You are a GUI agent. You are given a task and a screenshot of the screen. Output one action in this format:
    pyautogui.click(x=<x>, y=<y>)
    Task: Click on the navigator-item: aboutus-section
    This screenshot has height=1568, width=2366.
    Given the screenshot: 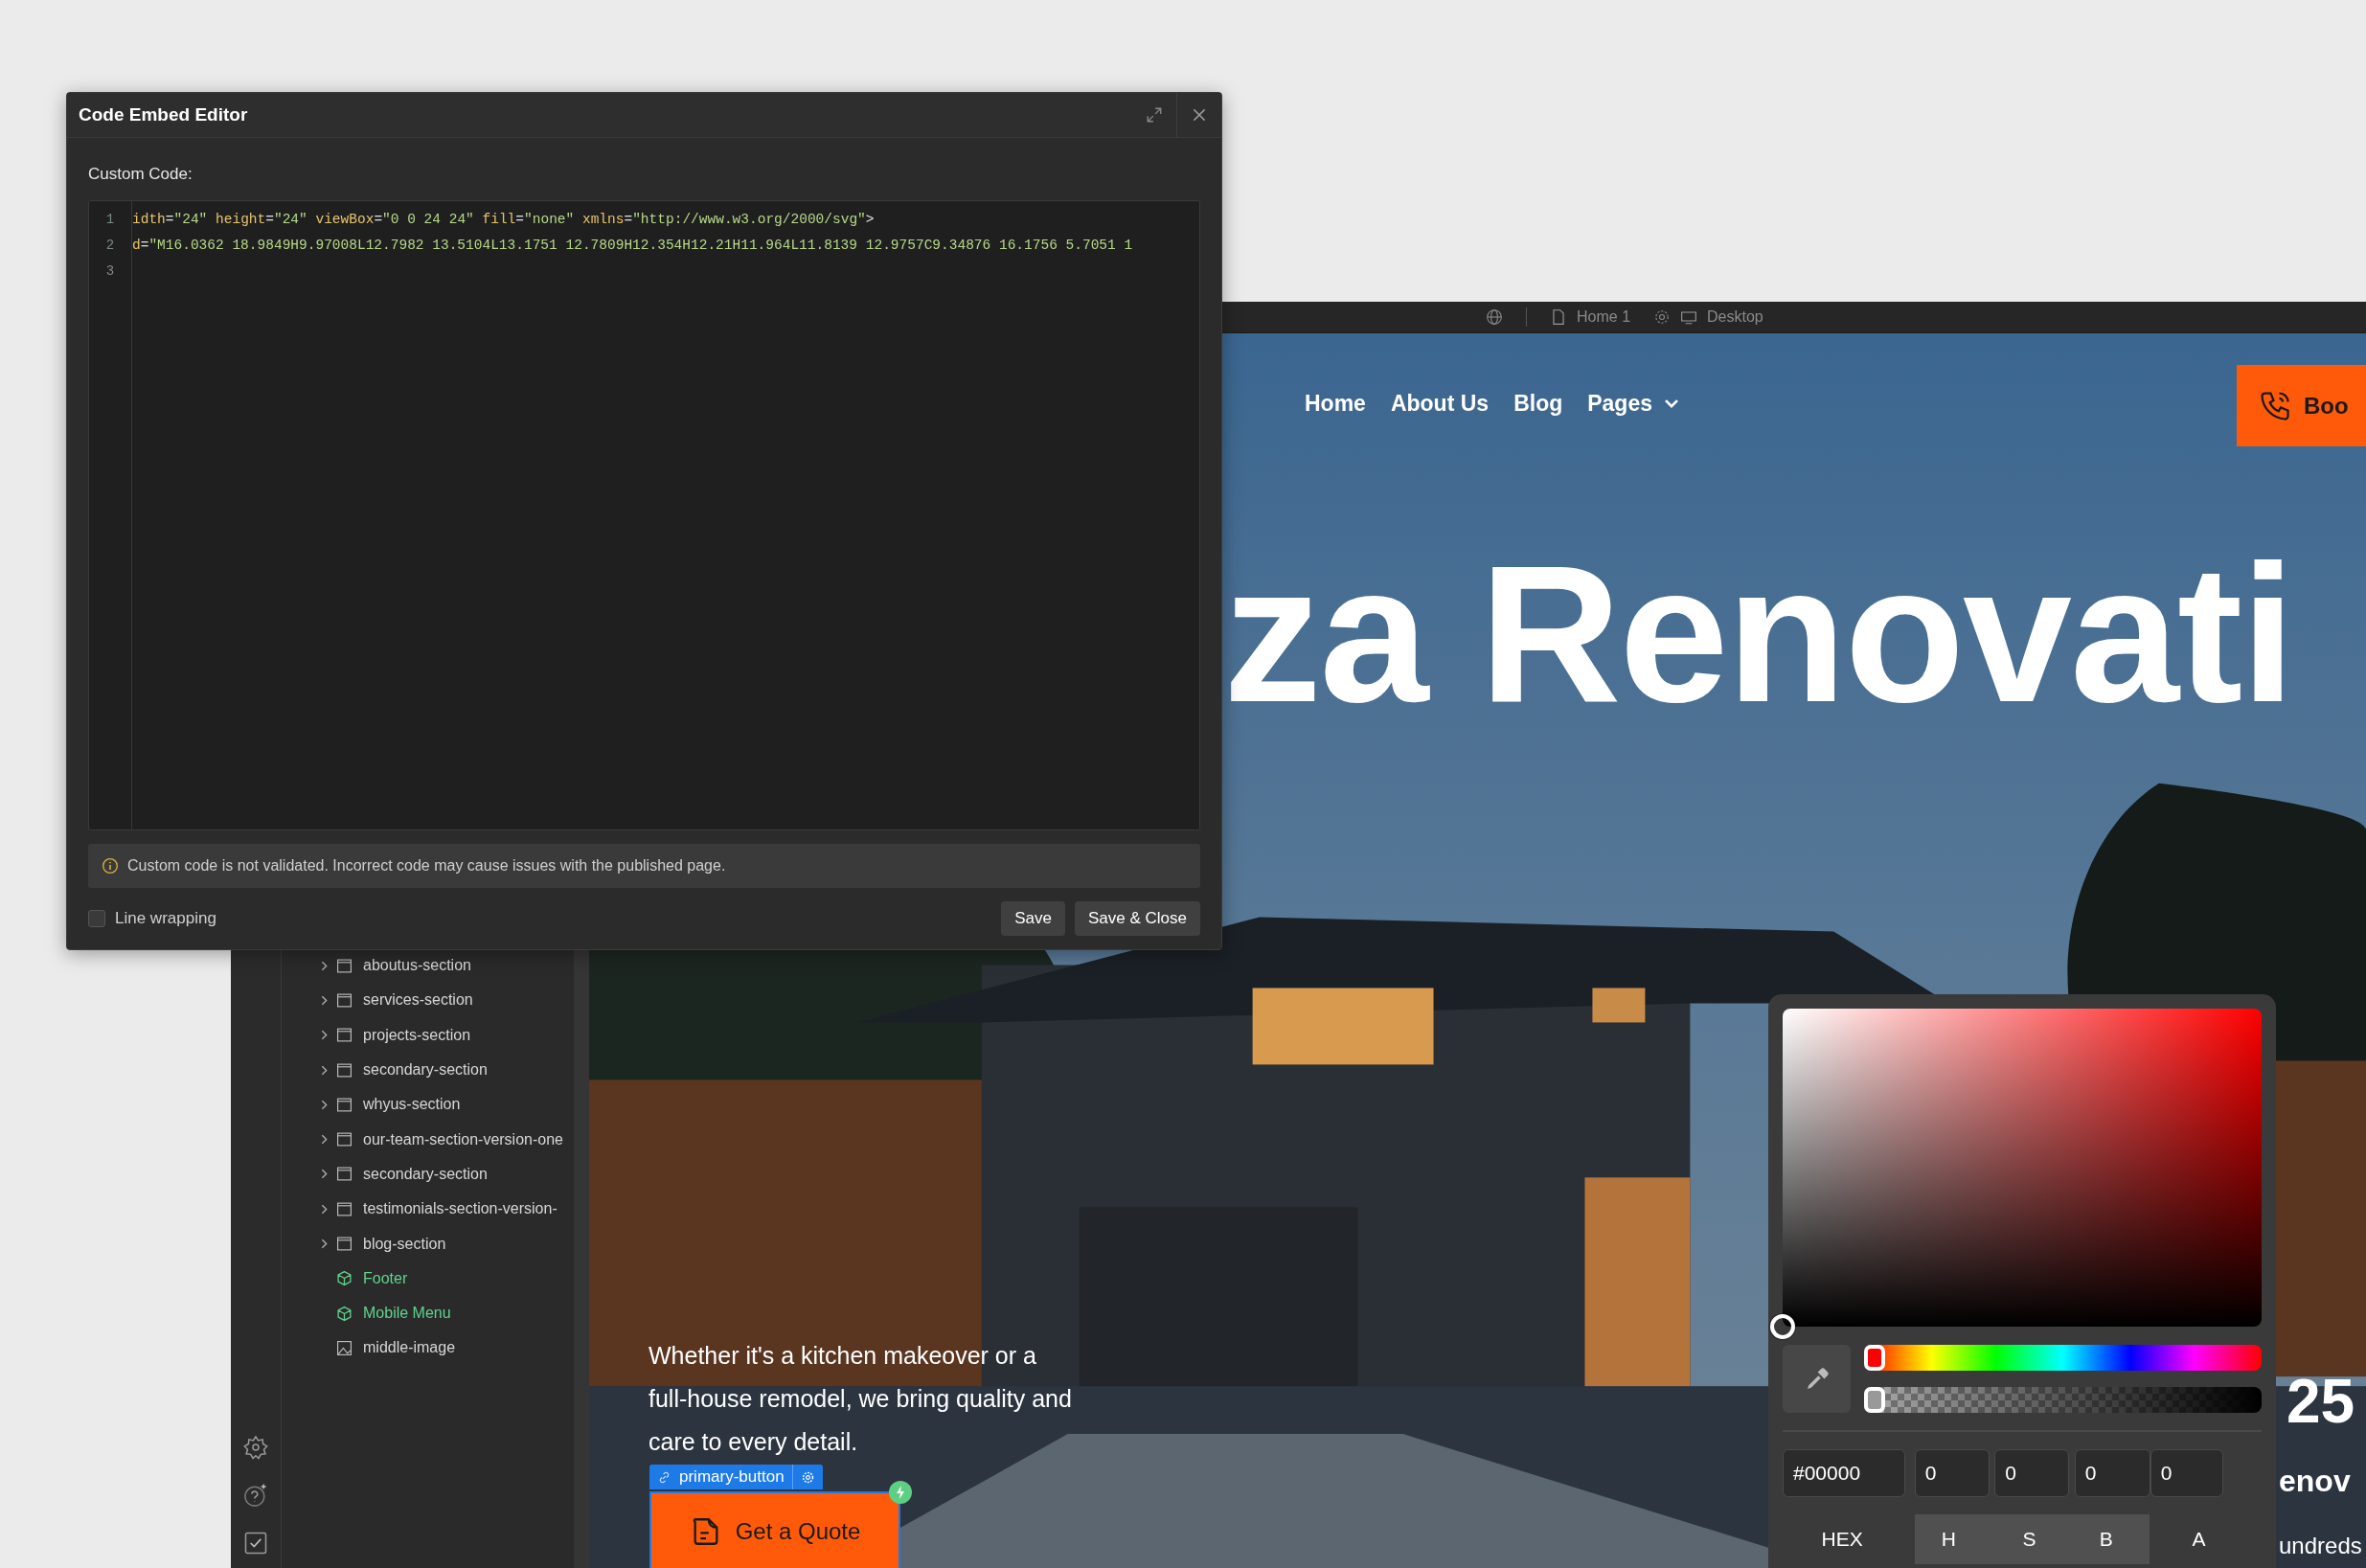 What is the action you would take?
    pyautogui.click(x=417, y=966)
    